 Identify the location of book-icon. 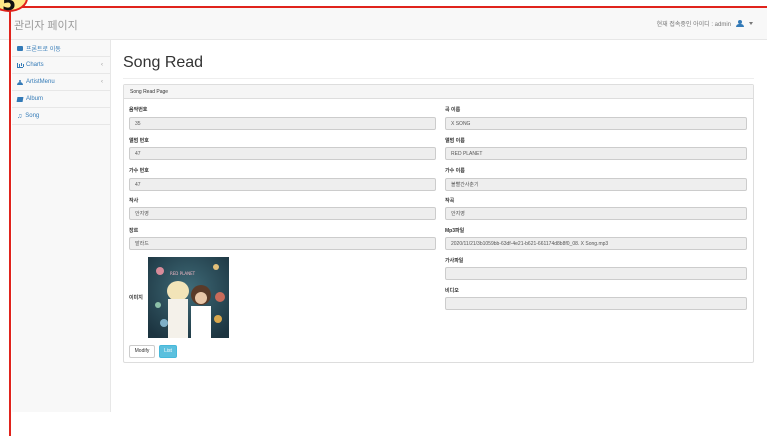
(20, 99).